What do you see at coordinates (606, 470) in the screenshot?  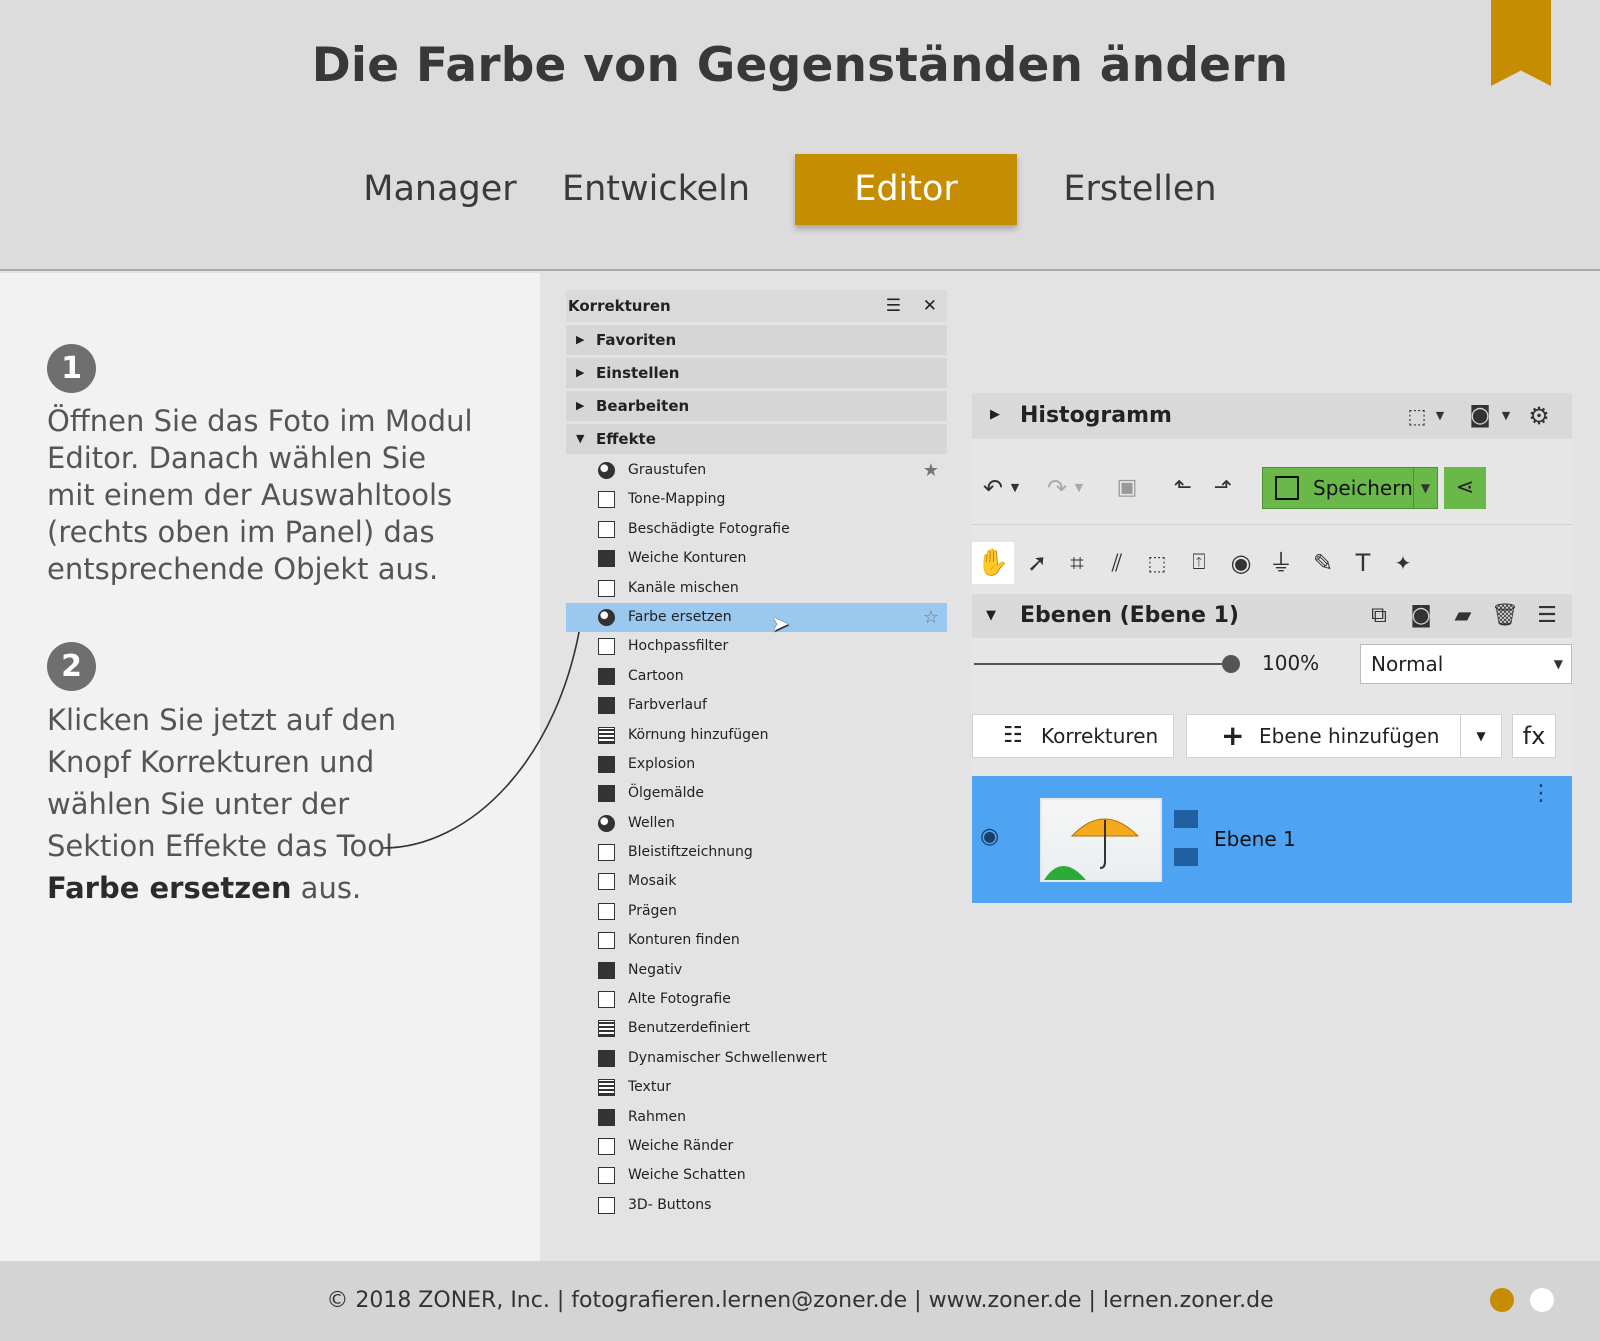 I see `graustufen-icon` at bounding box center [606, 470].